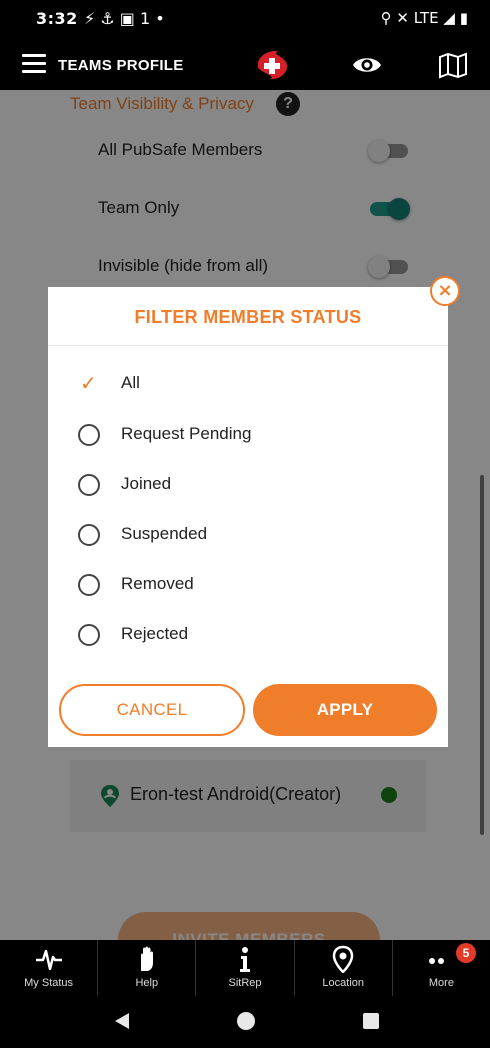  Describe the element at coordinates (248, 317) in the screenshot. I see `dialog-title: FILTER MEMBER STATUS` at that location.